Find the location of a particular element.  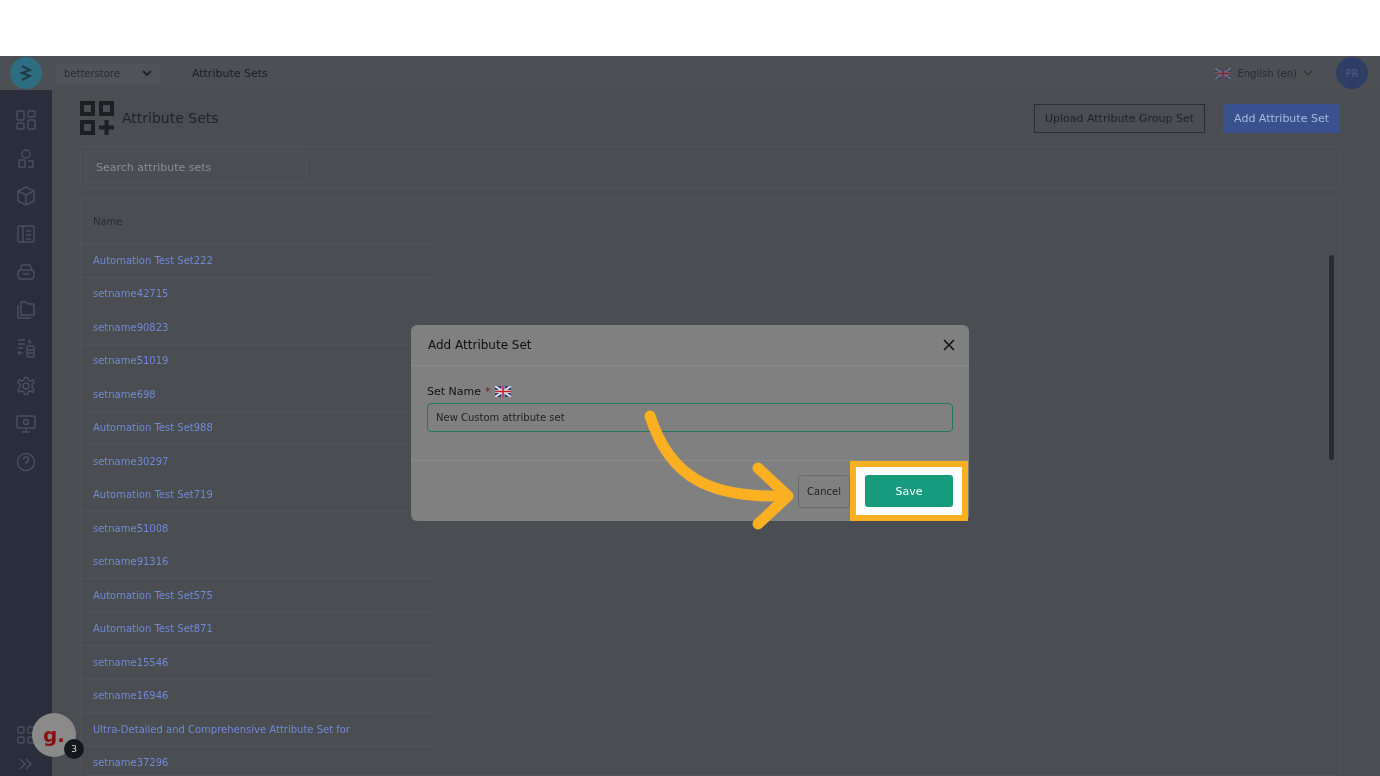

save-button: Save is located at coordinates (909, 491).